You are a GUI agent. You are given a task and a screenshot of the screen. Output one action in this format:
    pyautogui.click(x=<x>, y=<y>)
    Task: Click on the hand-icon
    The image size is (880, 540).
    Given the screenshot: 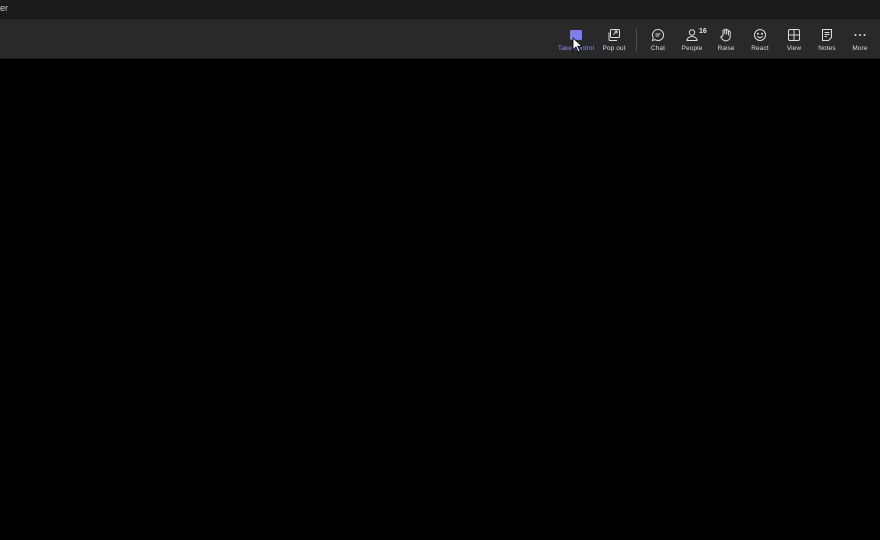 What is the action you would take?
    pyautogui.click(x=726, y=35)
    